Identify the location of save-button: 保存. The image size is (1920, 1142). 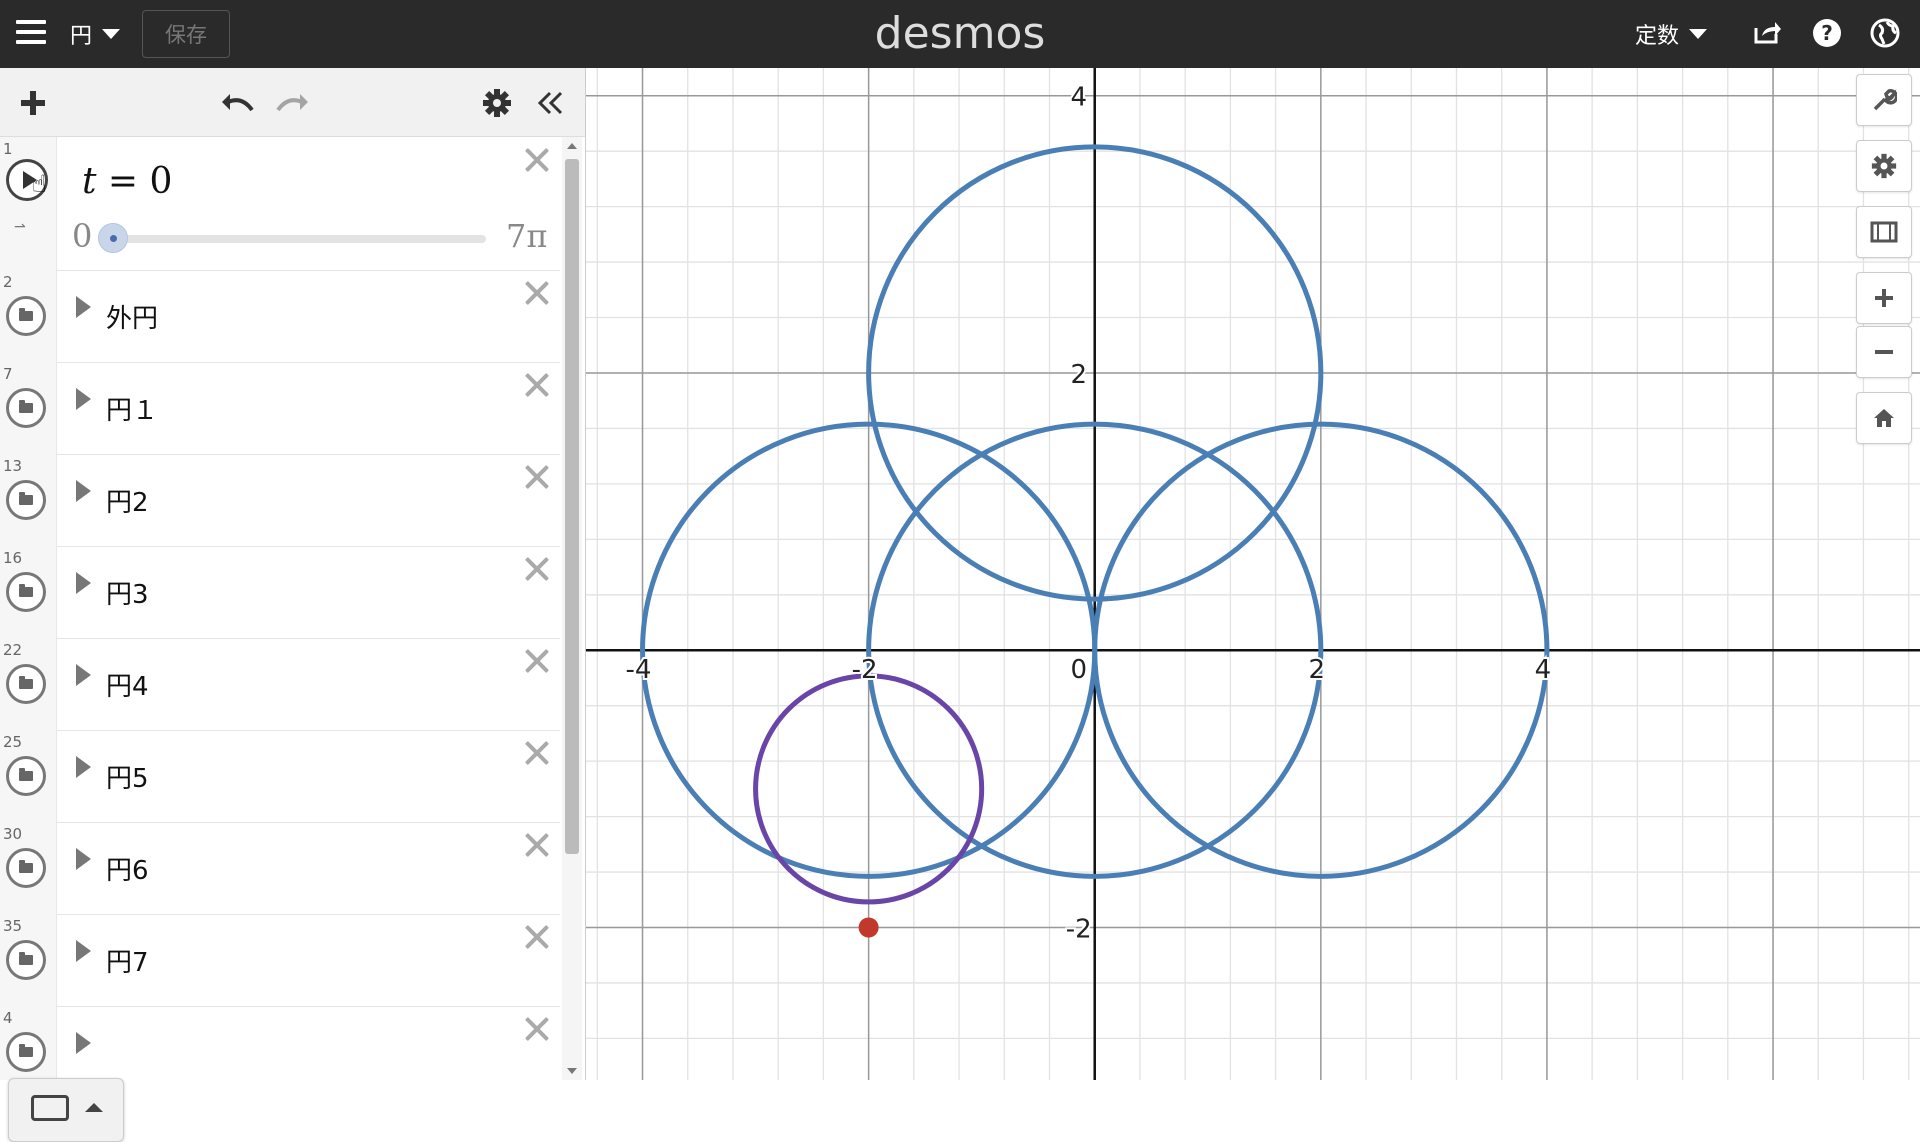
(186, 34).